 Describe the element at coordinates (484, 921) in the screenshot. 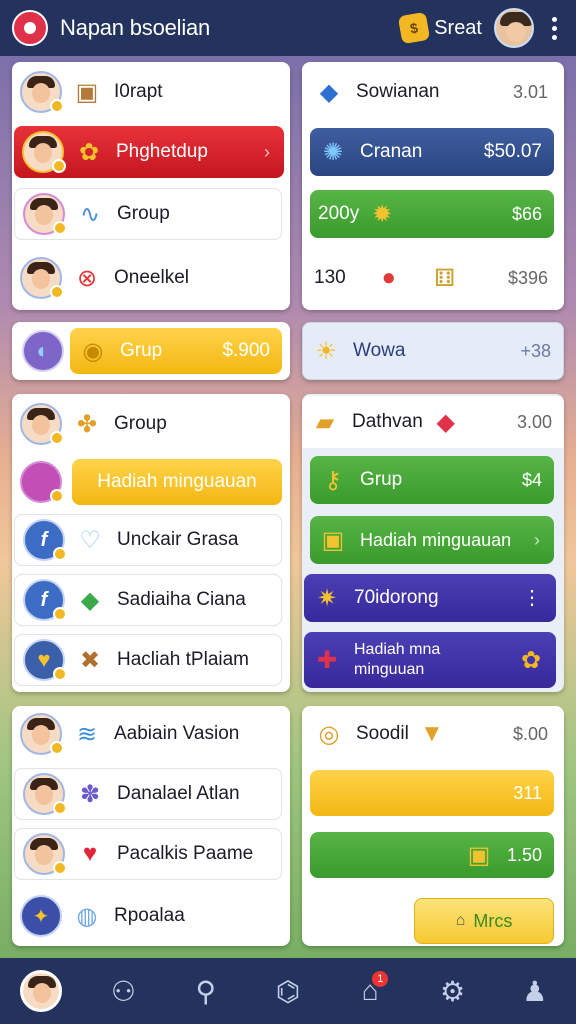

I see `more-button: ⌂ Mrcs` at that location.